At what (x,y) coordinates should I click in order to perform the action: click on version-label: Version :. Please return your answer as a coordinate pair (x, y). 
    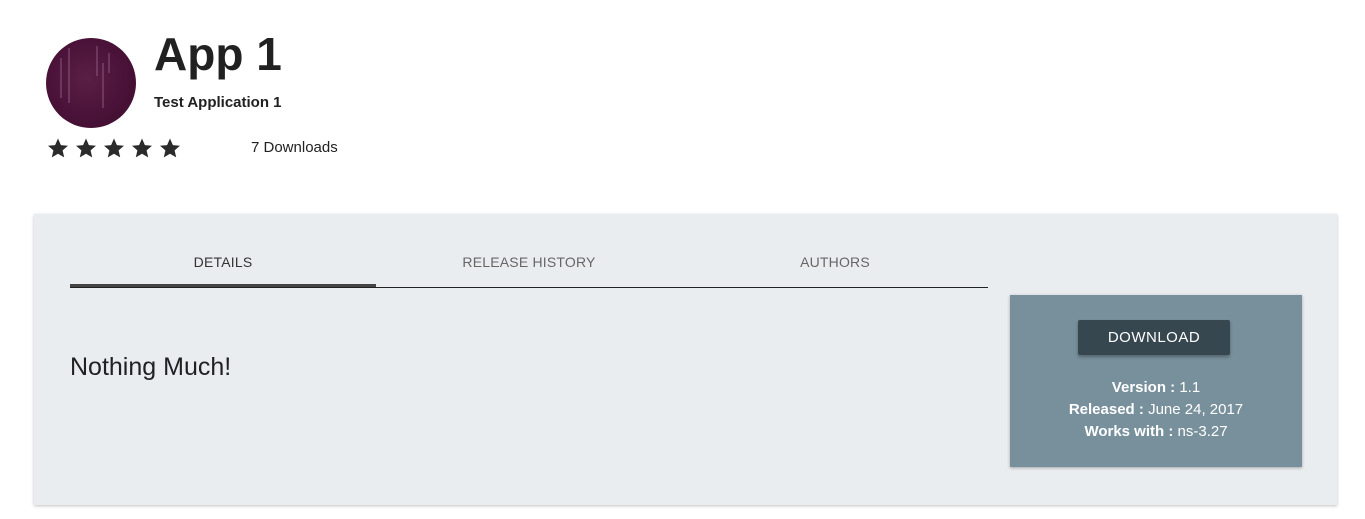
    Looking at the image, I should click on (1143, 387).